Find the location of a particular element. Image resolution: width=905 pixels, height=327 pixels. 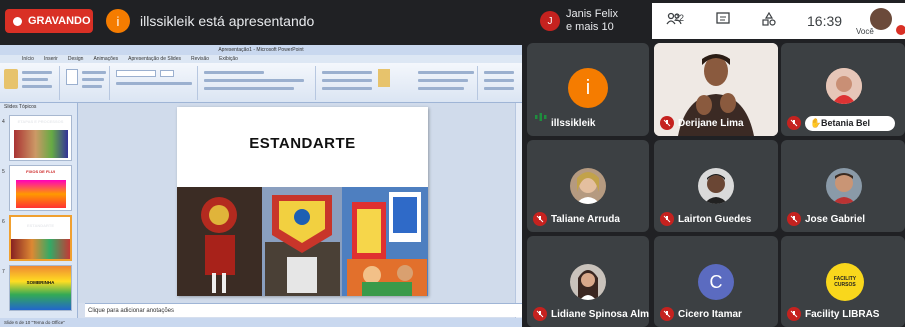

participant-avatar: C is located at coordinates (716, 282).